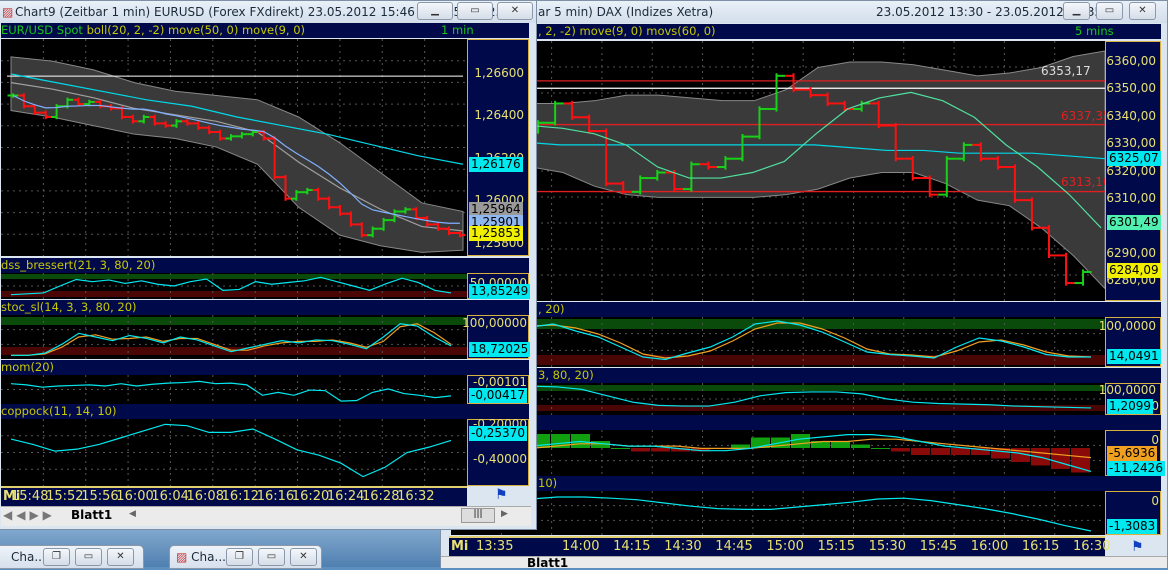  What do you see at coordinates (500, 291) in the screenshot?
I see `value-badge: 13,85249` at bounding box center [500, 291].